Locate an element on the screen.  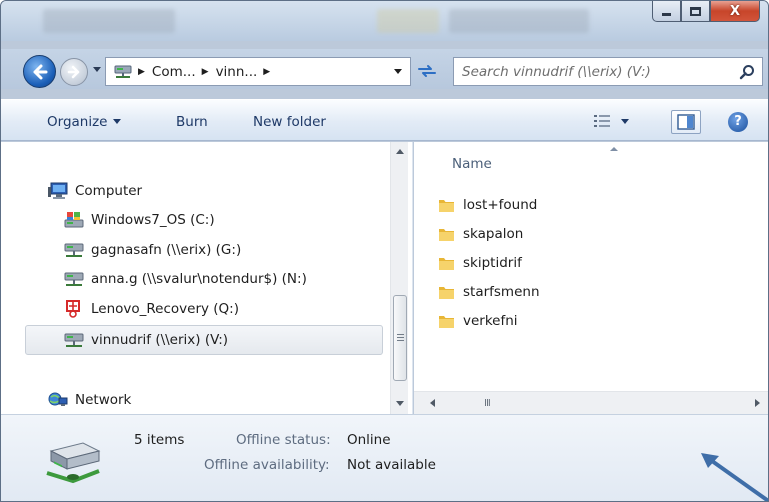
breadcrumb: ▶ Com... ▶ vinn... ▶ is located at coordinates (204, 72).